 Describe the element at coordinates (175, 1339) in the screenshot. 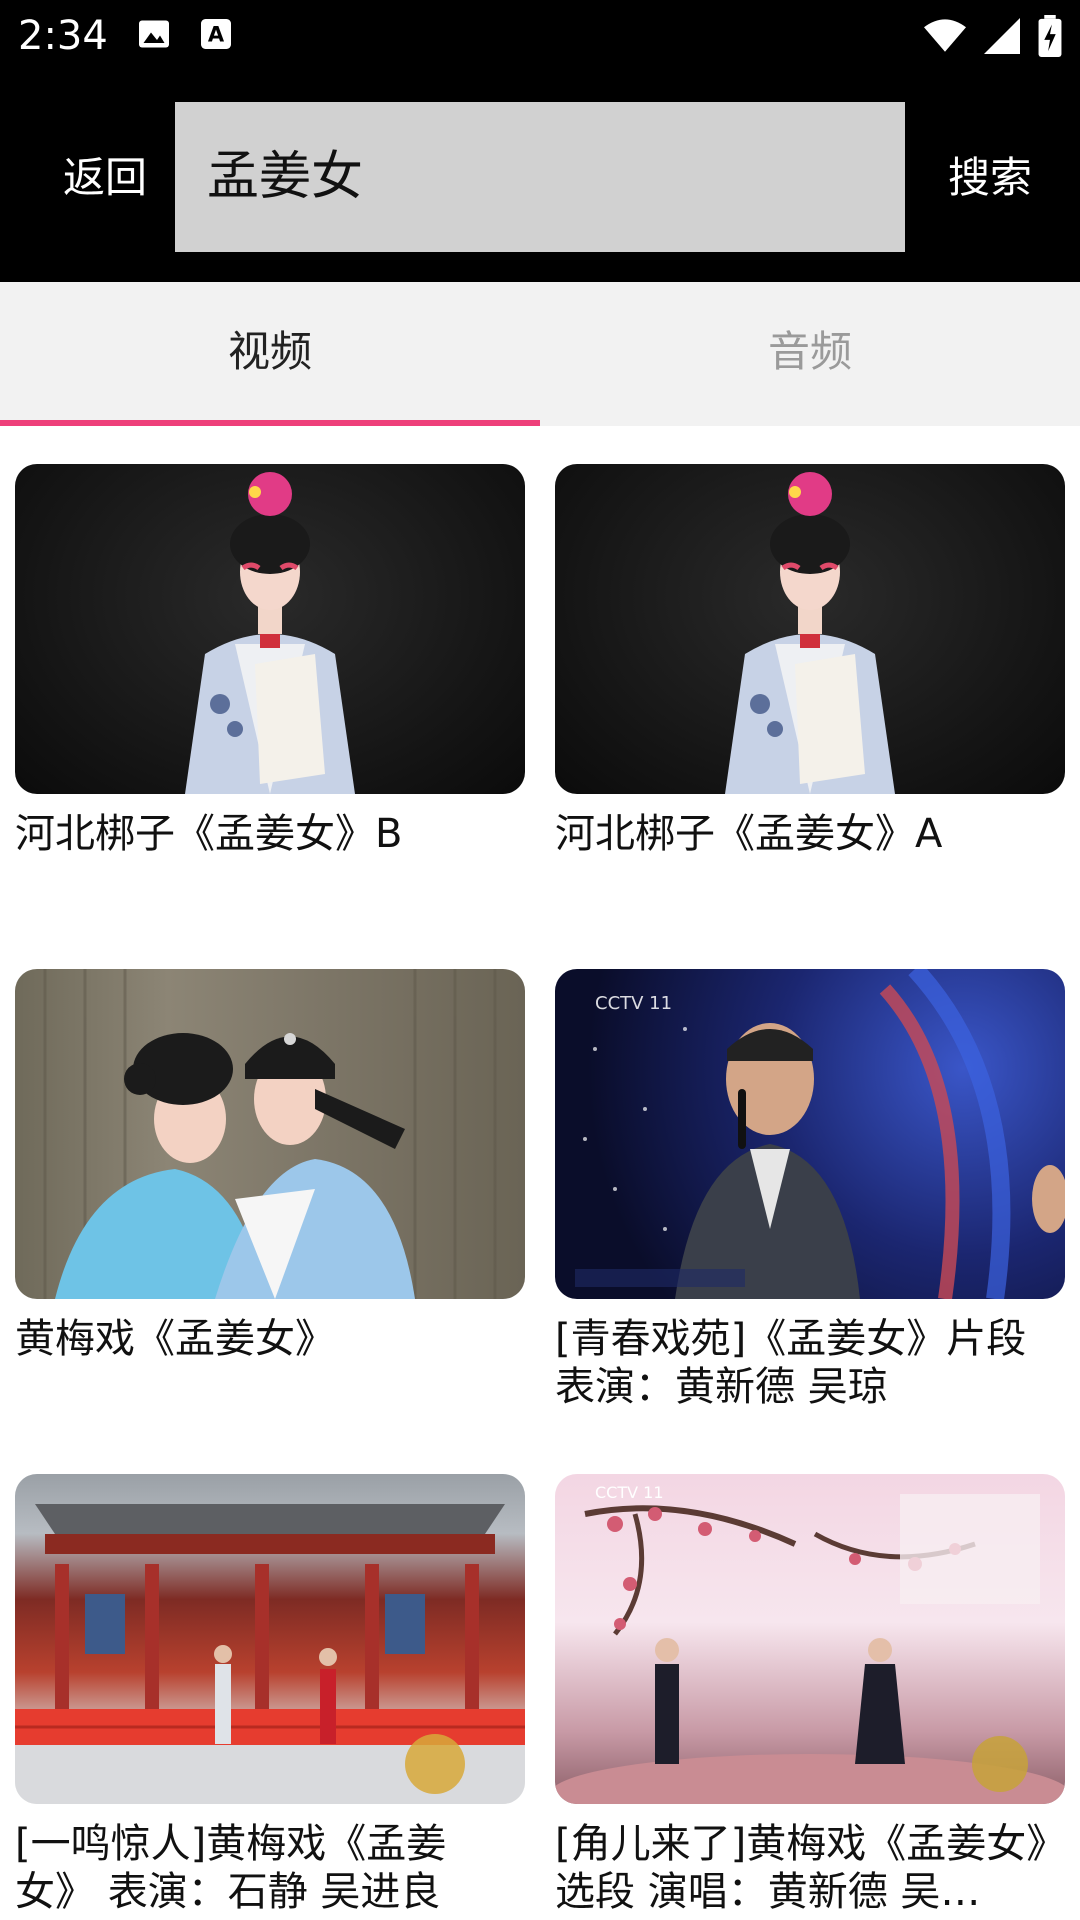

I see `video-title: 黄梅戏《孟姜女》` at that location.